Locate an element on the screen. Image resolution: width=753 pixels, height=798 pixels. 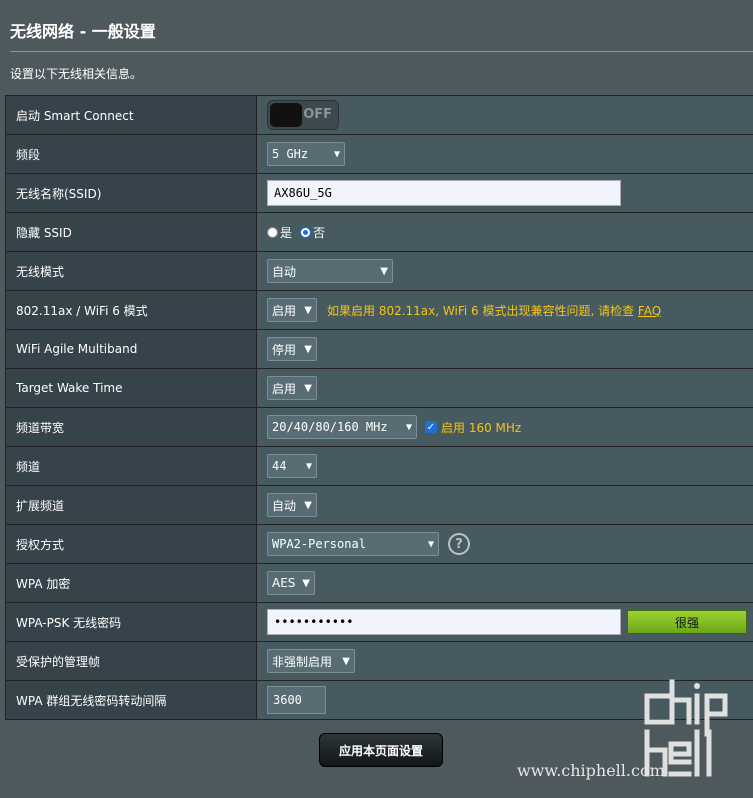
psk-label: WPA-PSK 无线密码 is located at coordinates (131, 622).